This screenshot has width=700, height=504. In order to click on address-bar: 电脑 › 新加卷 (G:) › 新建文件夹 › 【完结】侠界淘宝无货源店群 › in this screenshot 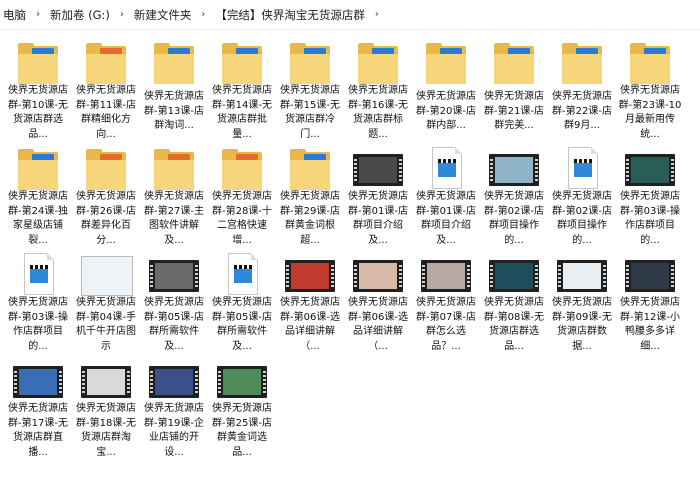, I will do `click(350, 15)`.